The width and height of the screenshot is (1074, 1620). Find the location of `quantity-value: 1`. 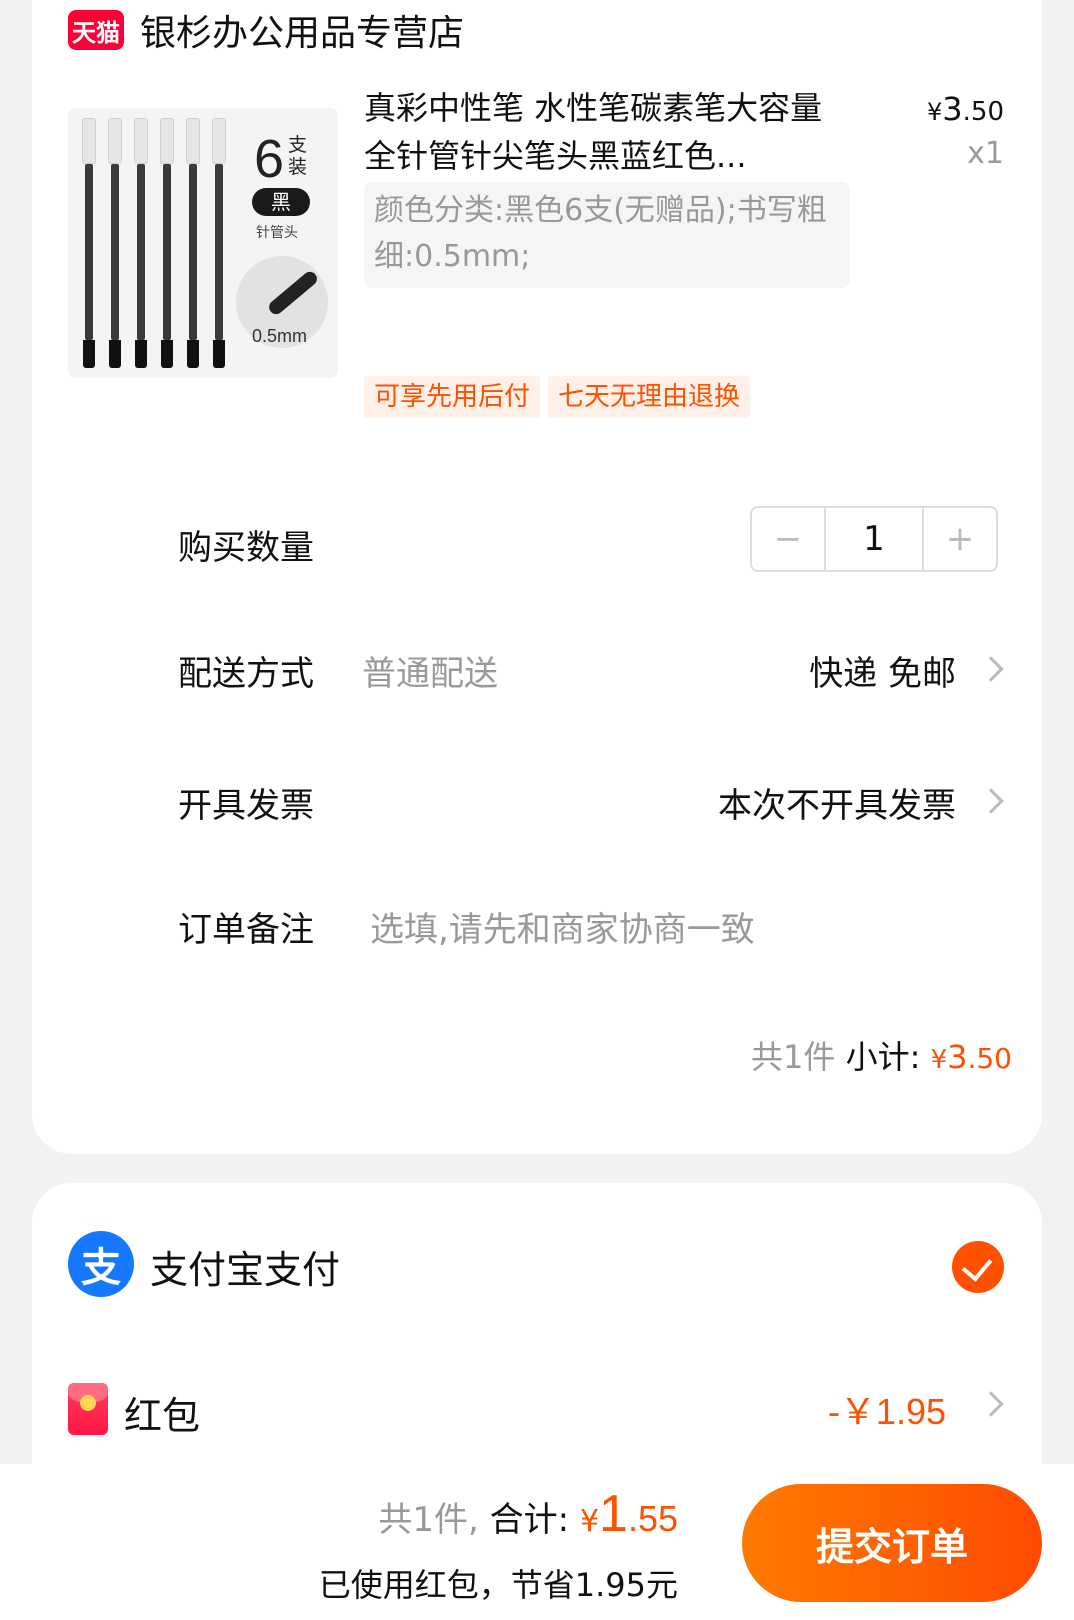

quantity-value: 1 is located at coordinates (874, 539).